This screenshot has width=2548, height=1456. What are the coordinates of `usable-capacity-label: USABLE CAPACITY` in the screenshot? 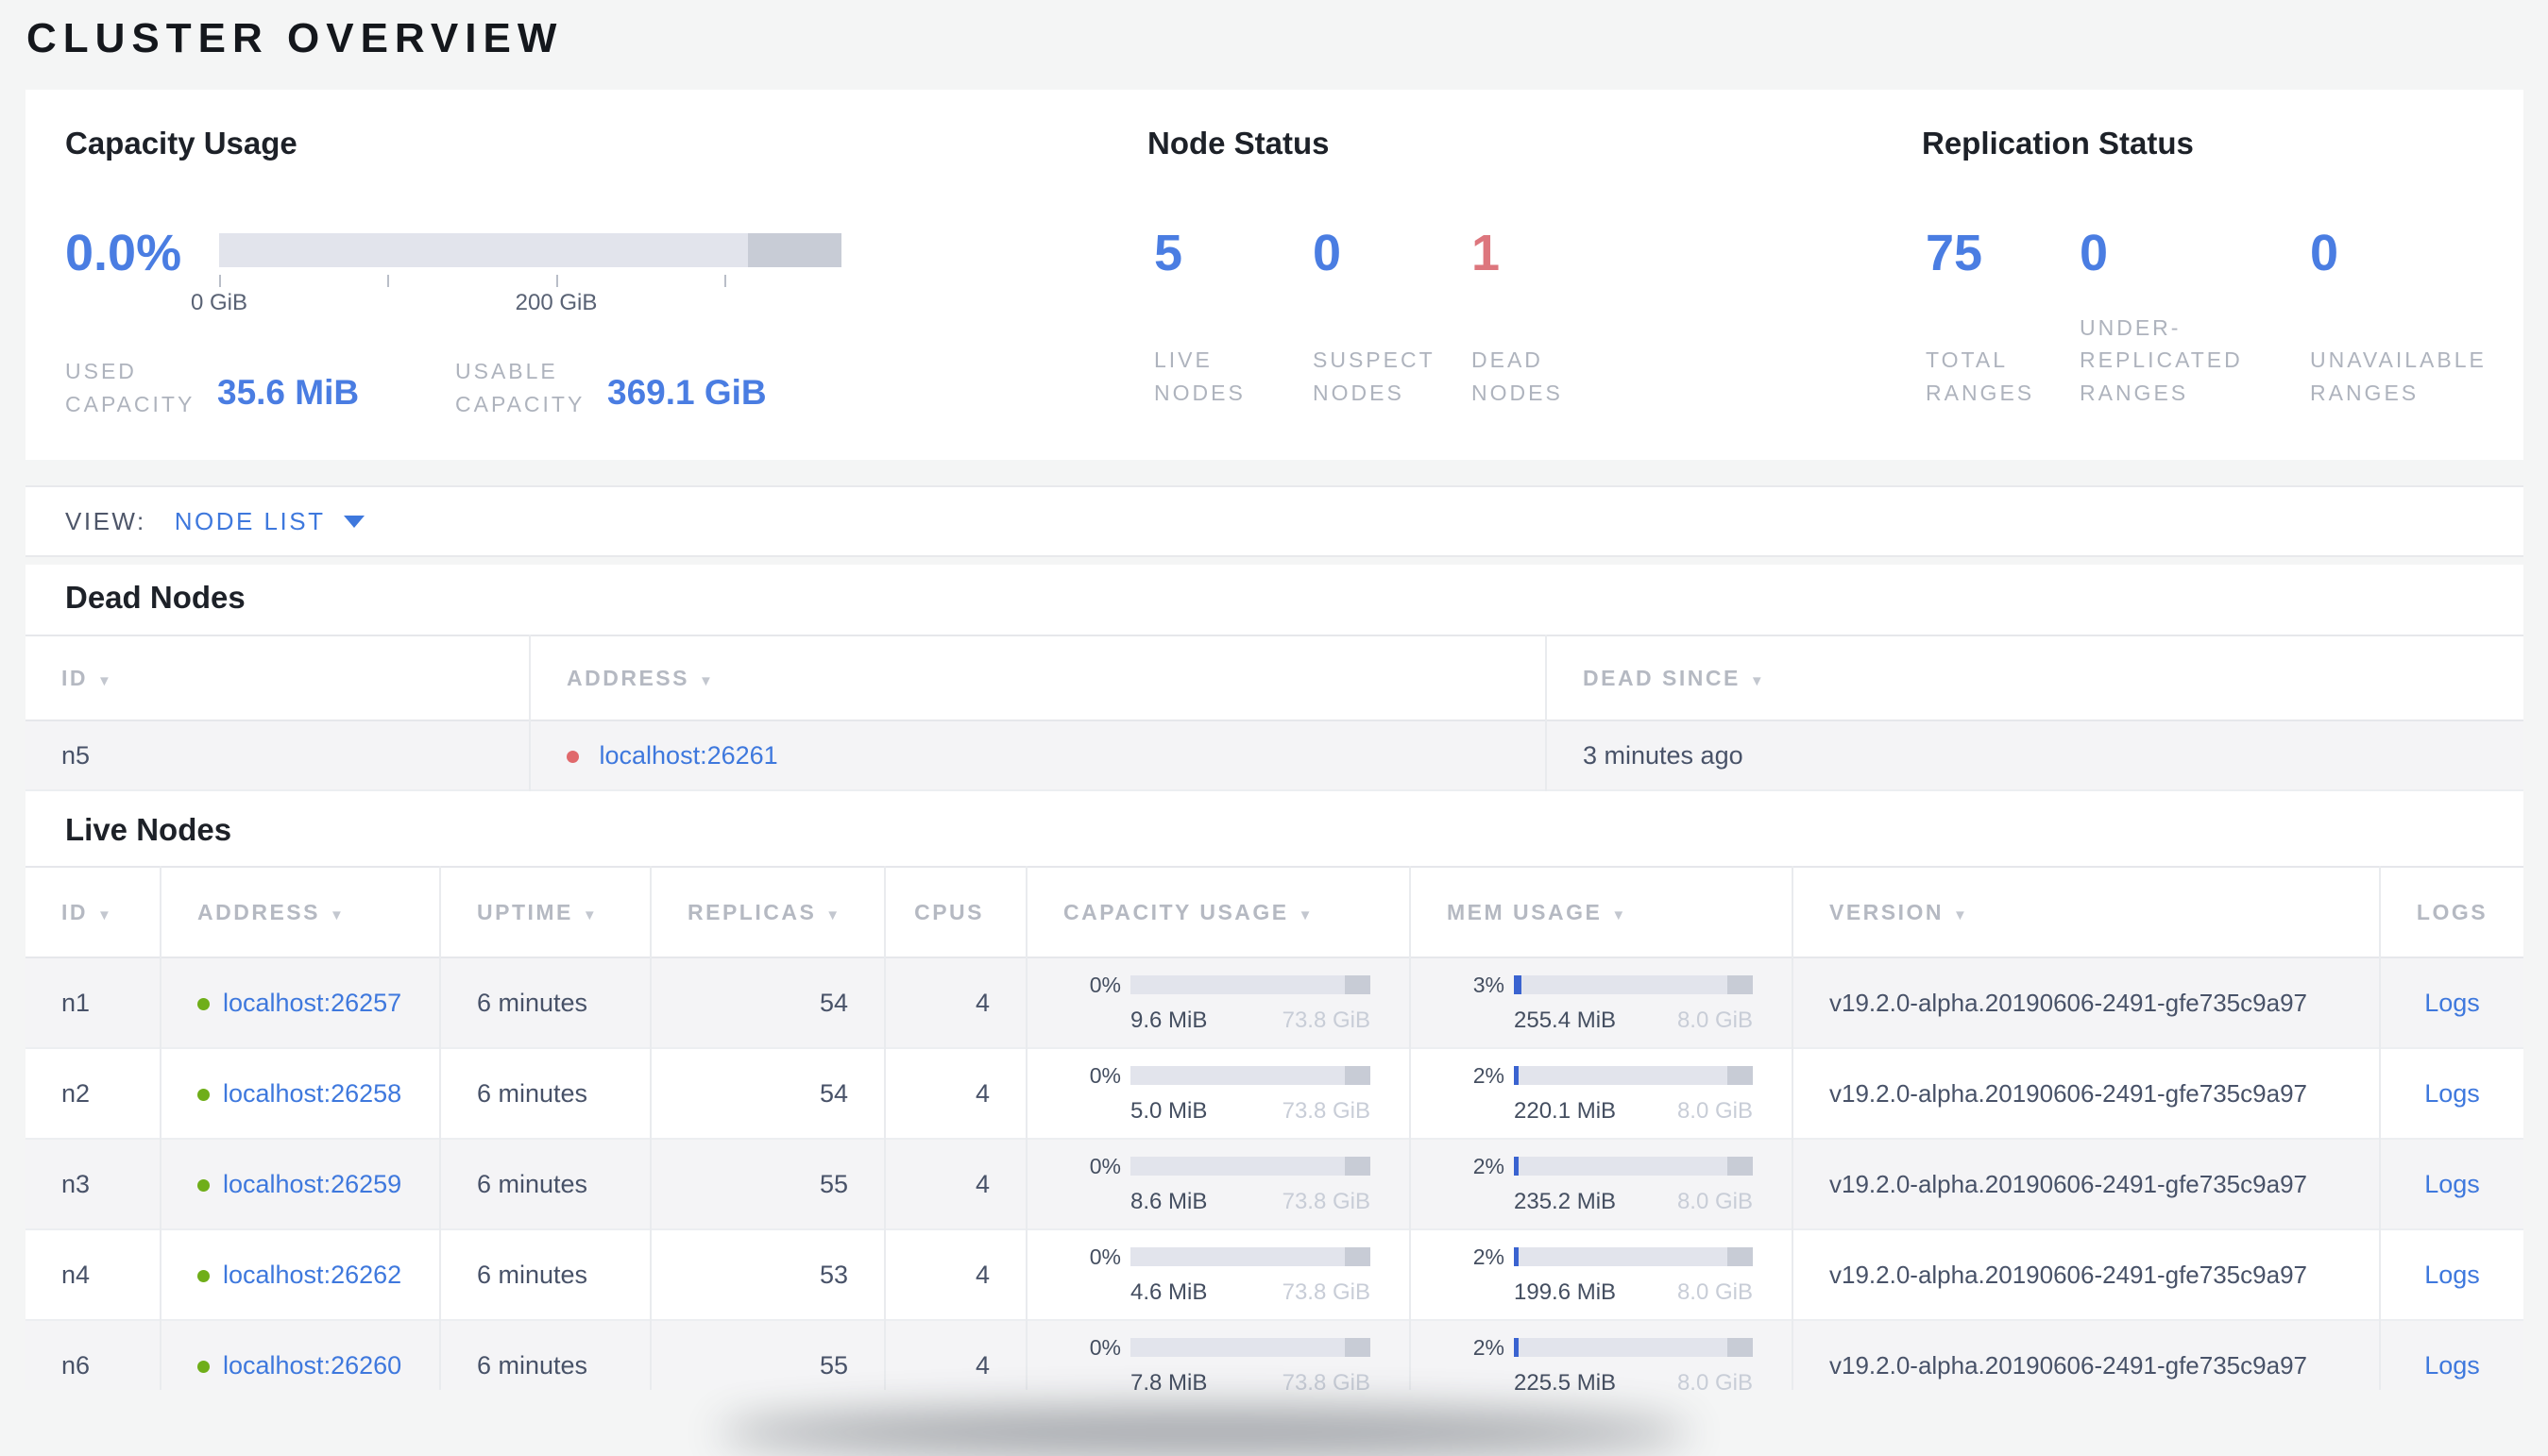 It's located at (520, 387).